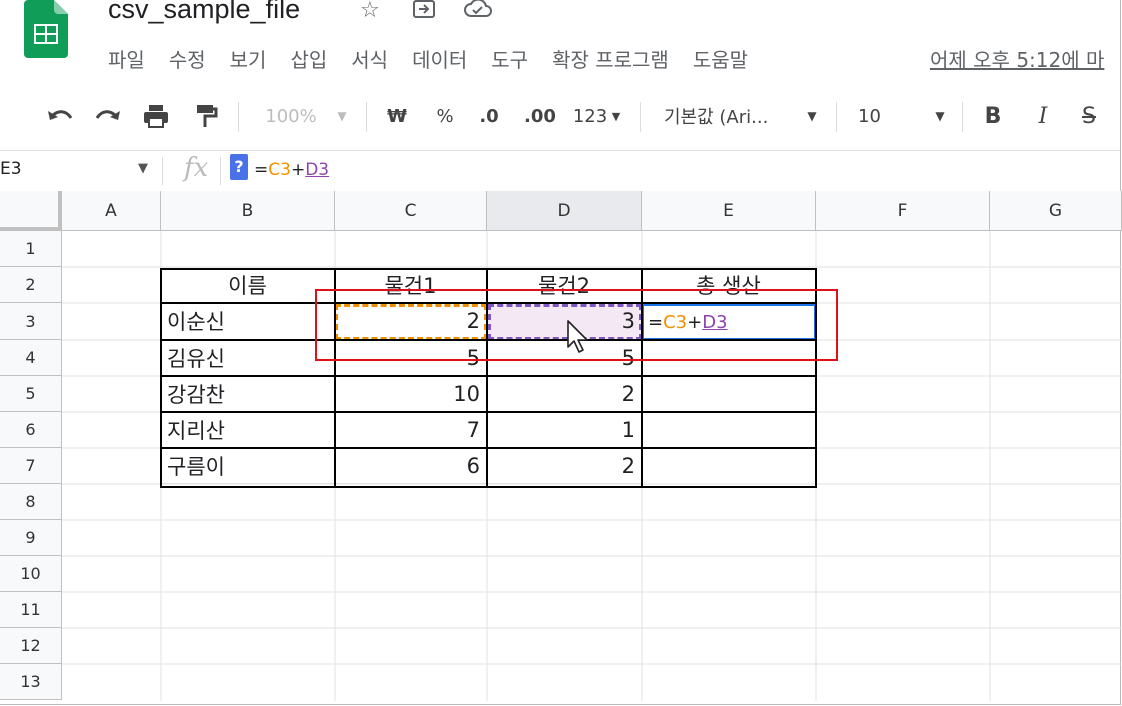 The image size is (1122, 706). Describe the element at coordinates (489, 116) in the screenshot. I see `decrease-decimal-button: .0` at that location.